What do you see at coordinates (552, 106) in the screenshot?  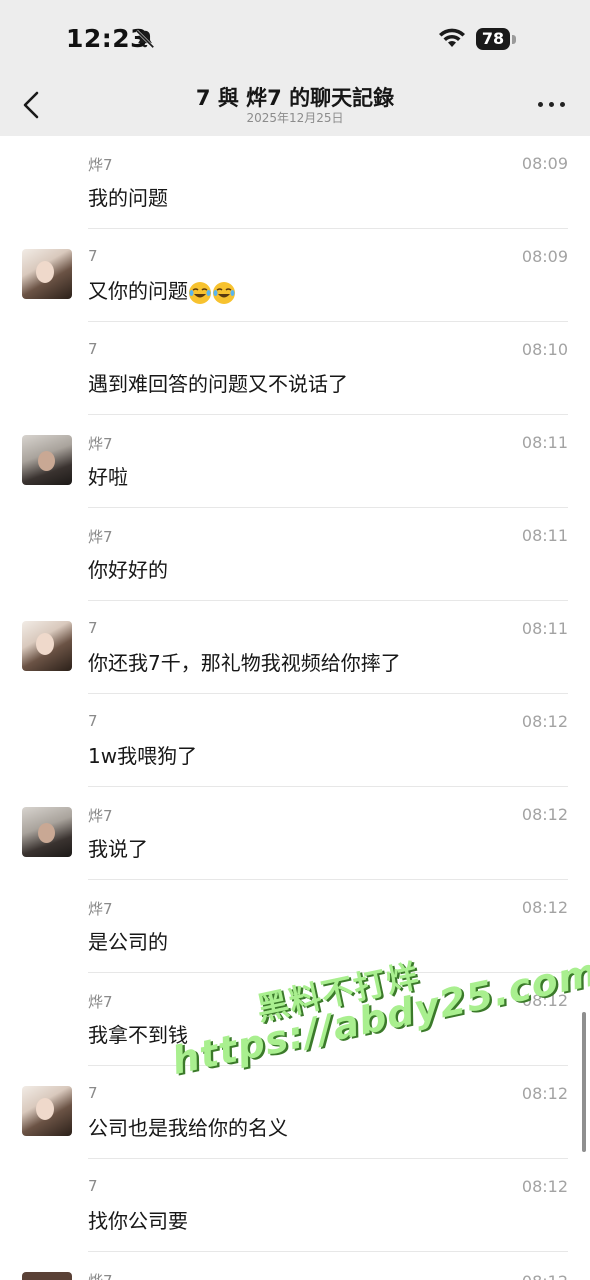 I see `more-dots-icon` at bounding box center [552, 106].